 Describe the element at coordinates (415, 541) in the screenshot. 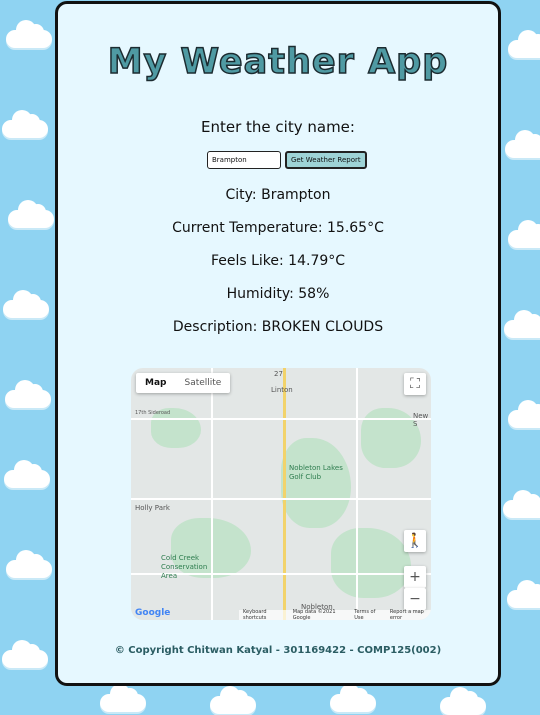

I see `pegman-icon: 🚶` at that location.